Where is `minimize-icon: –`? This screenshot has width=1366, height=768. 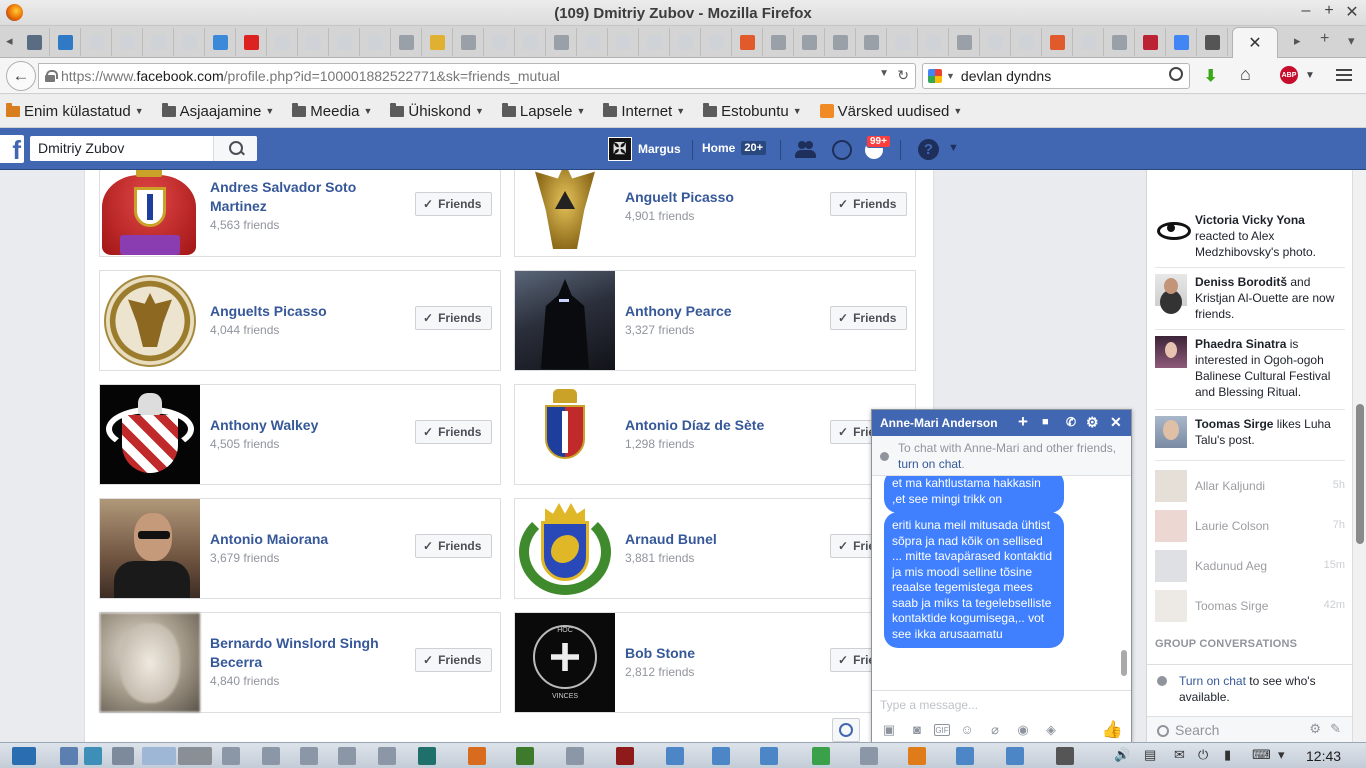
minimize-icon: – is located at coordinates (1306, 11).